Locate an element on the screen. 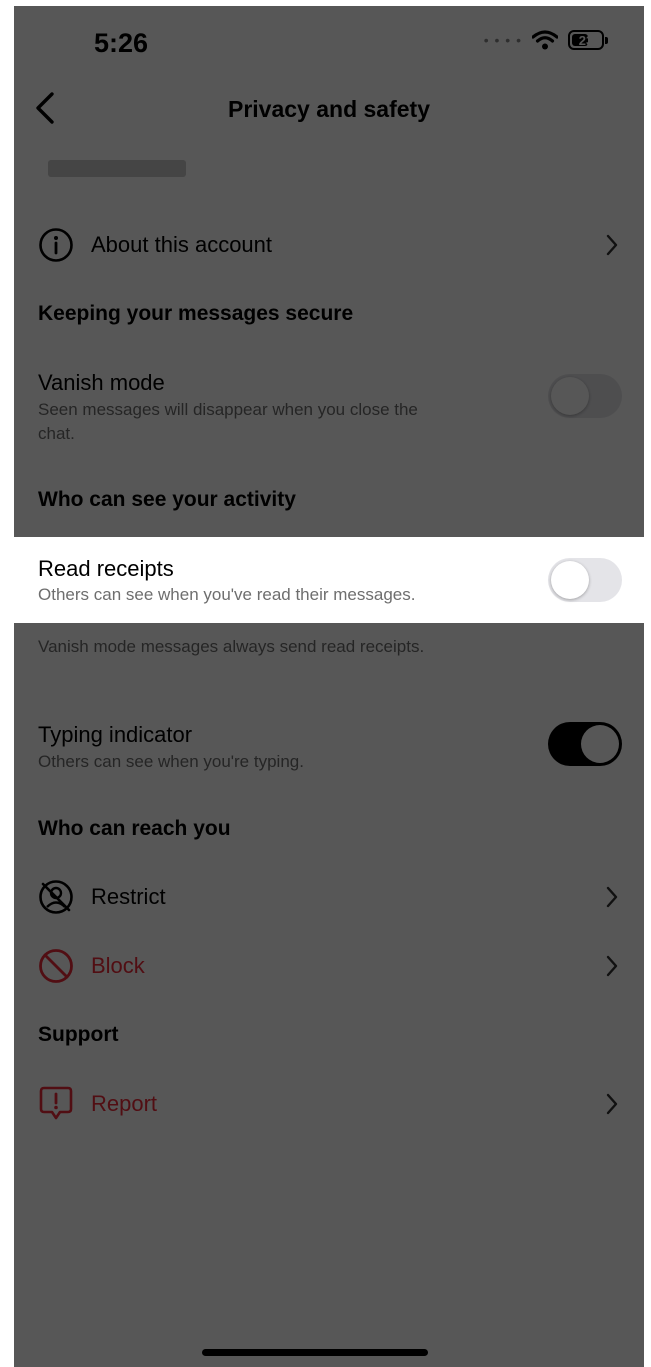 The height and width of the screenshot is (1367, 651). battery-icon: 23 is located at coordinates (588, 40).